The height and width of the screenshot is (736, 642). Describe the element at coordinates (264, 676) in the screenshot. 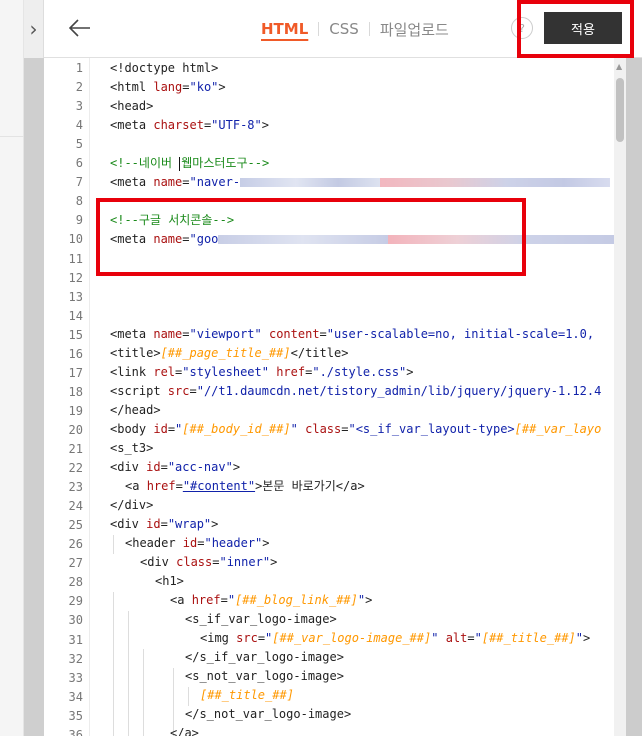

I see `code-line-33: <s_not_var_logo-image>` at that location.